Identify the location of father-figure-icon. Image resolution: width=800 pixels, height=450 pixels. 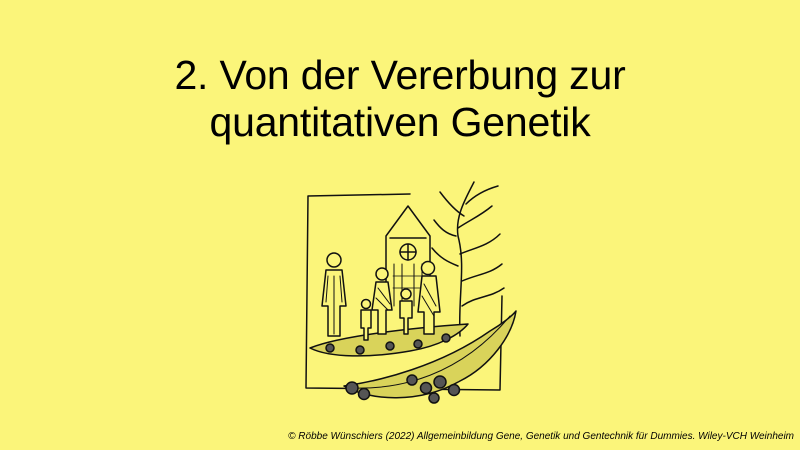
(334, 294).